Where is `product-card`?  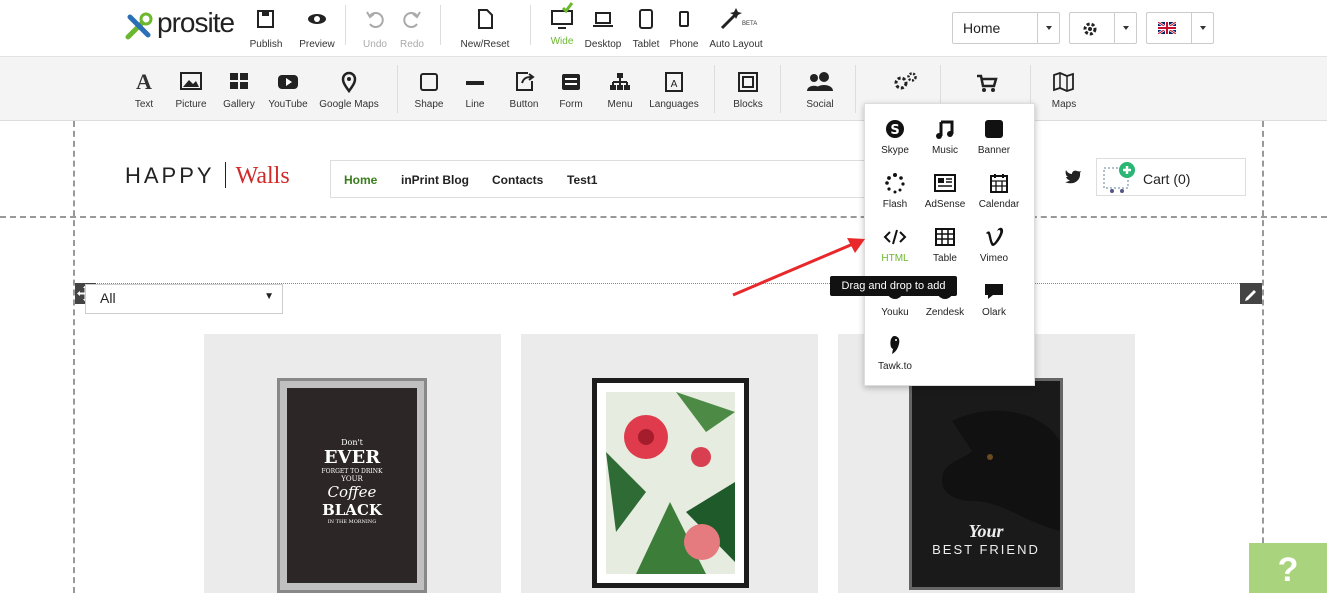
product-card is located at coordinates (669, 463).